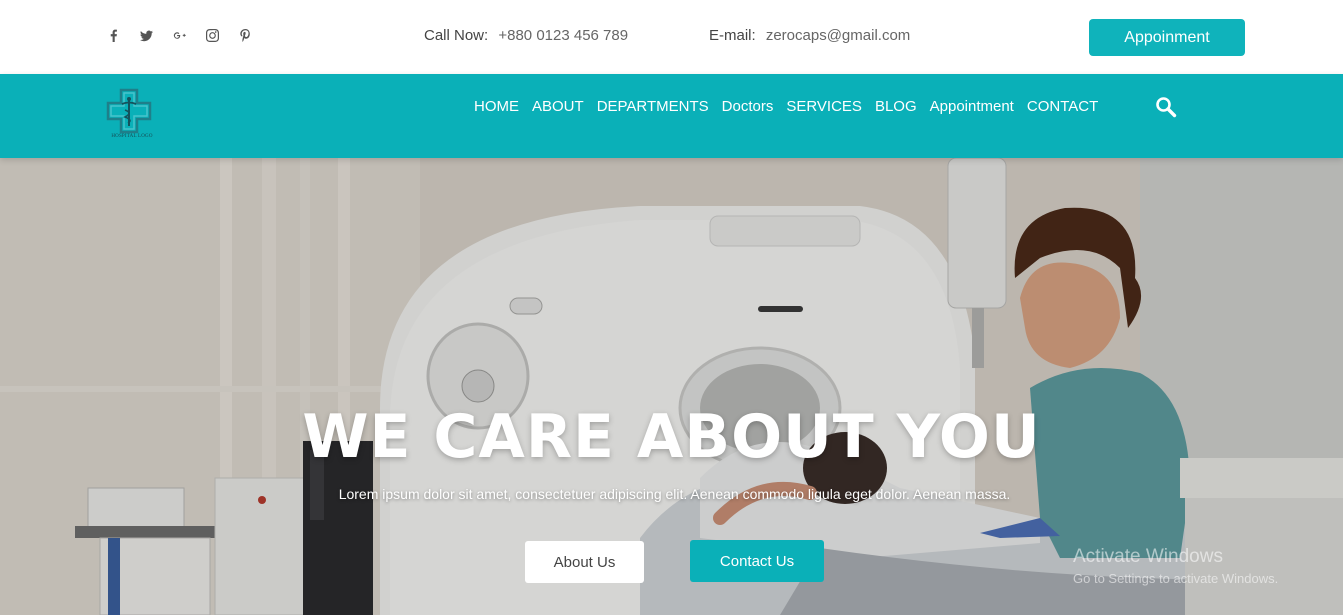 The width and height of the screenshot is (1343, 615). I want to click on hospital-logo: HOSPITAL LOGO, so click(131, 116).